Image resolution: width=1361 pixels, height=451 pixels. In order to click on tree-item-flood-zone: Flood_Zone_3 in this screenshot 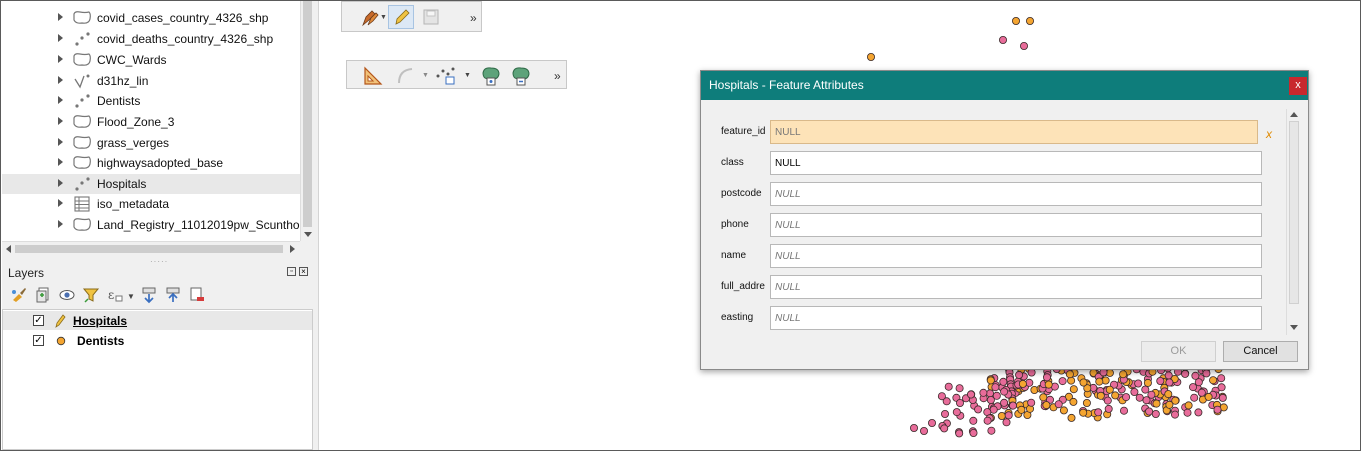, I will do `click(151, 122)`.